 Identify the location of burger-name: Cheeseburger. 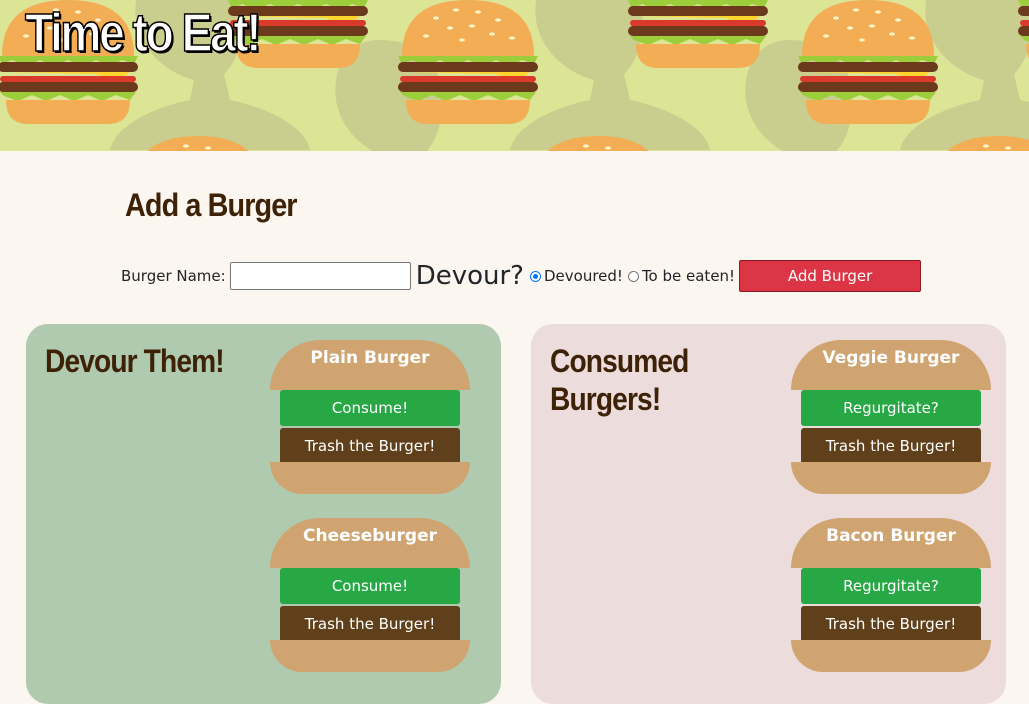
(370, 536).